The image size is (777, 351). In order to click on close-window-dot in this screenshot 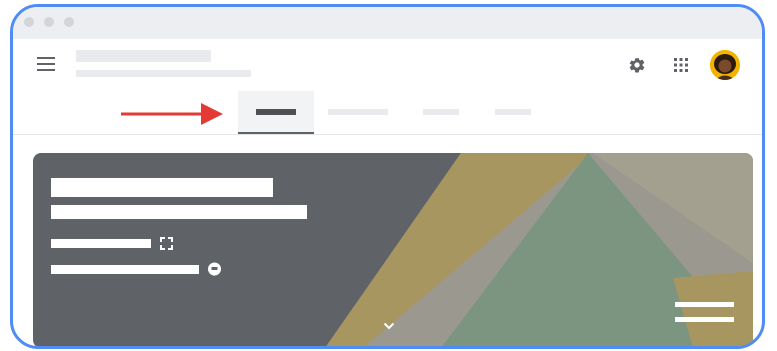, I will do `click(29, 22)`.